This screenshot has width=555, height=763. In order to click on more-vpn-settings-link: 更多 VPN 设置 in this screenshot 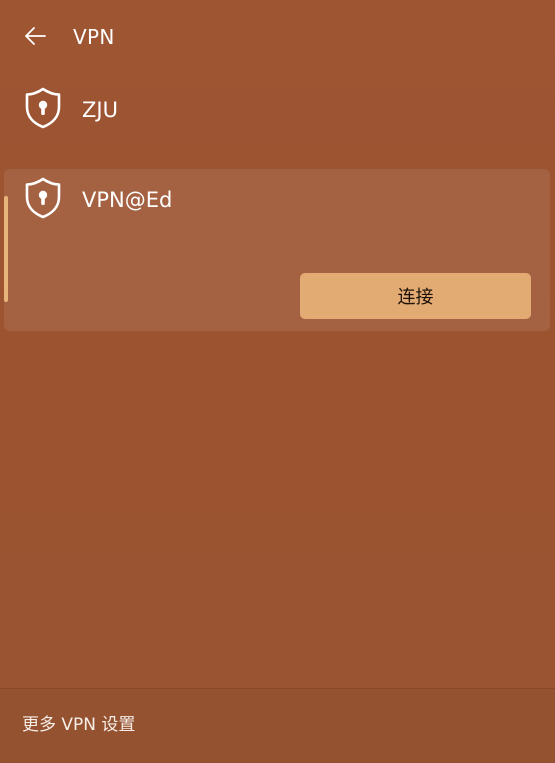, I will do `click(78, 725)`.